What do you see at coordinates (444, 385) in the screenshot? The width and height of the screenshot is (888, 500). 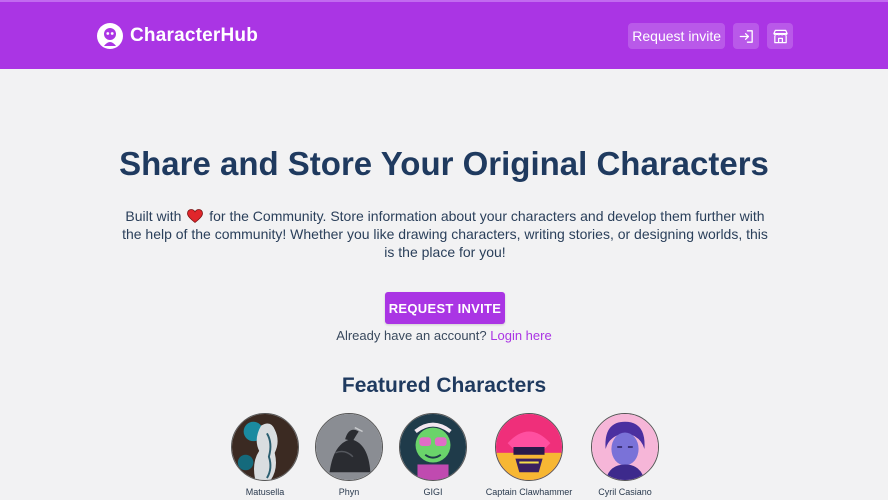 I see `featured-characters-title: Featured Characters` at bounding box center [444, 385].